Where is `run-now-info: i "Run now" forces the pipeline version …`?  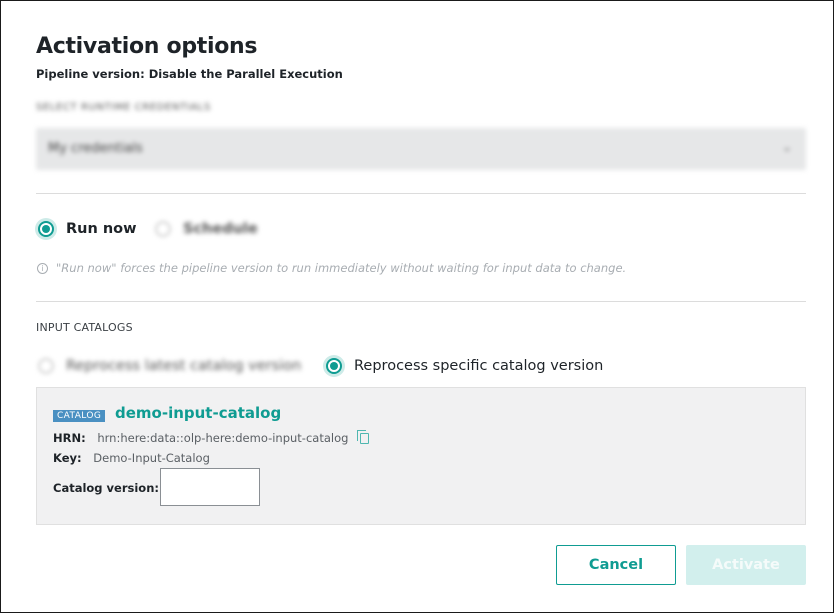
run-now-info: i "Run now" forces the pipeline version … is located at coordinates (331, 268).